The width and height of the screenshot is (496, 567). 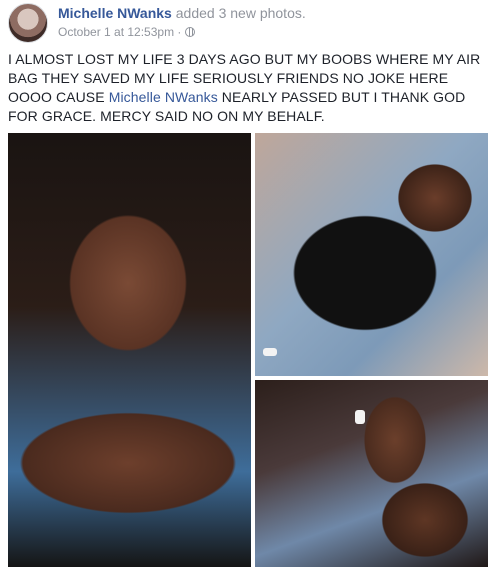 What do you see at coordinates (28, 23) in the screenshot?
I see `avatar` at bounding box center [28, 23].